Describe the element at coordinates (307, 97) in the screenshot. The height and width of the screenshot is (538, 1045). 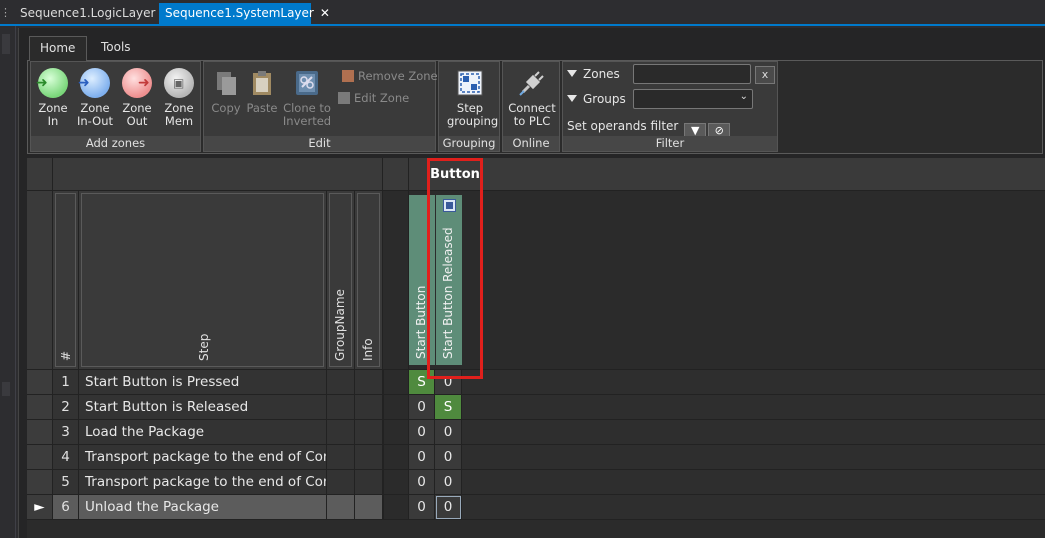
I see `clone-to-inverted-button: Clone to Inverted` at that location.